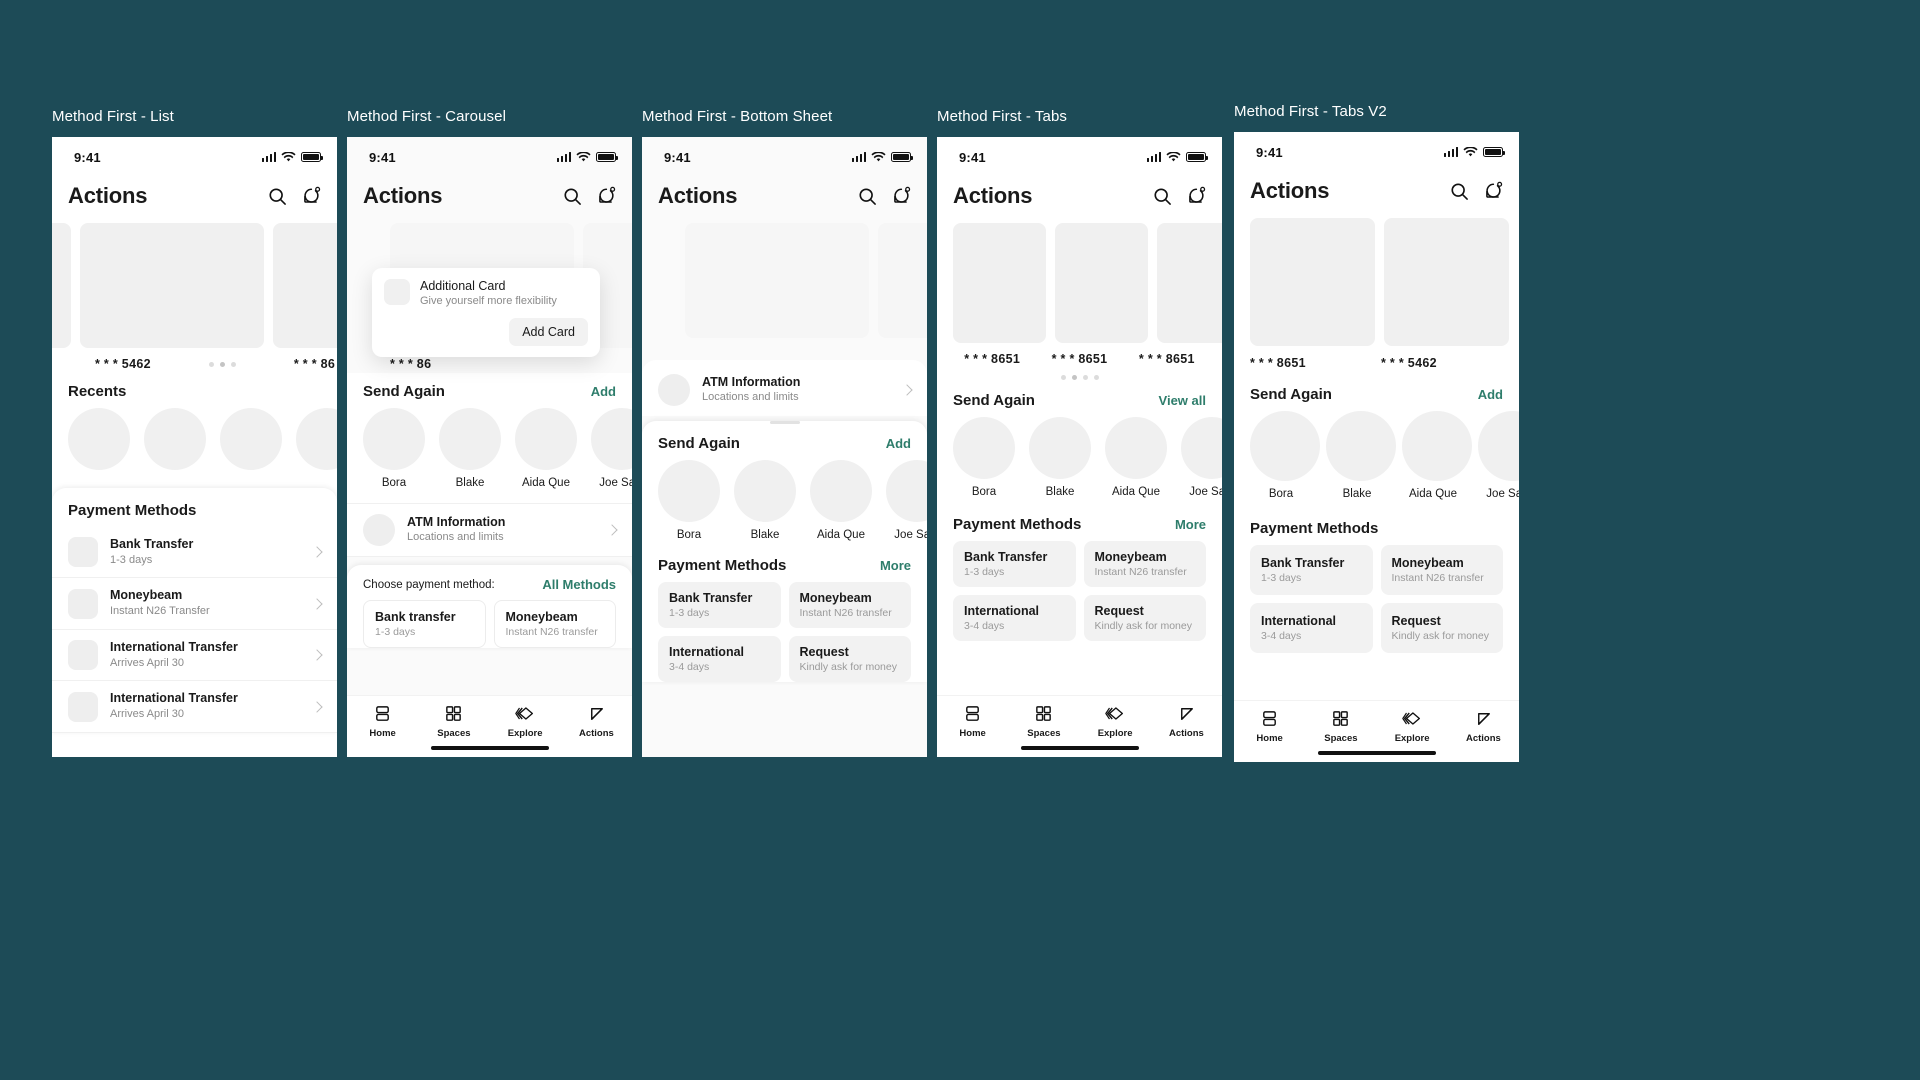 Image resolution: width=1920 pixels, height=1080 pixels. I want to click on payment-tile: Bank transfer 1-3 days, so click(424, 624).